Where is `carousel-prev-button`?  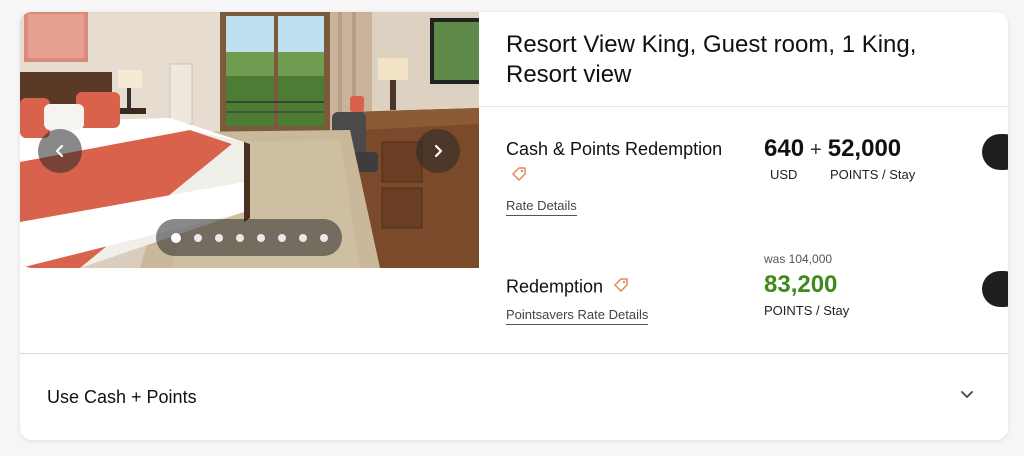
carousel-prev-button is located at coordinates (60, 151).